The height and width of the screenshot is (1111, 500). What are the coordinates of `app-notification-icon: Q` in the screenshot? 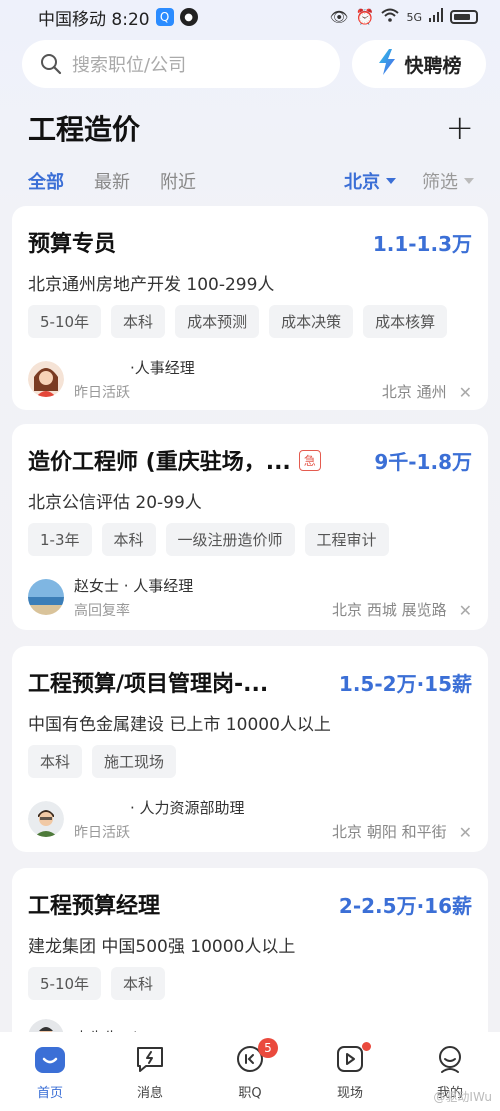 It's located at (164, 17).